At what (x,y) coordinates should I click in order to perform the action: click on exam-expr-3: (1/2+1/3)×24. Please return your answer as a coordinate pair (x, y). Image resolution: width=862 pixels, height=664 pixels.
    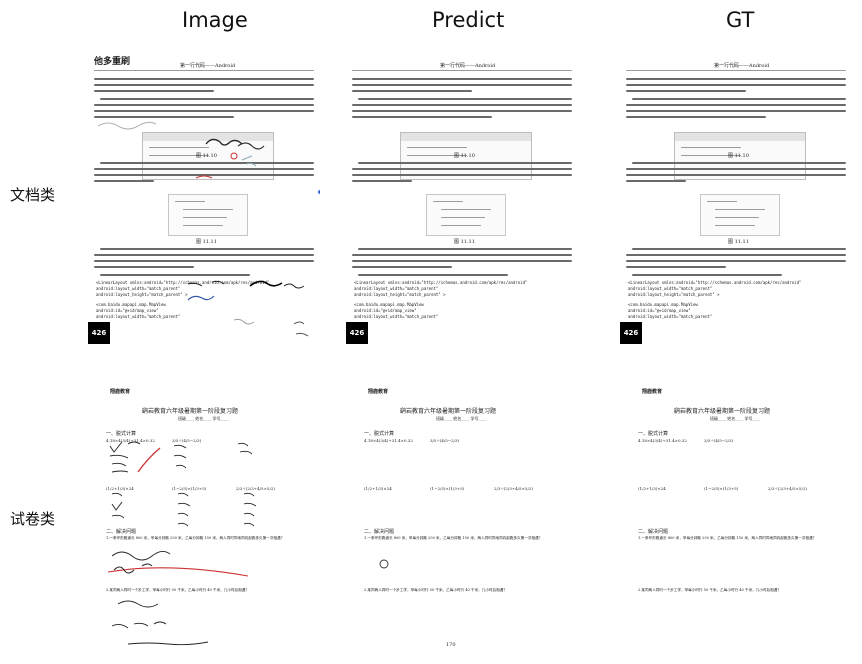
    Looking at the image, I should click on (652, 488).